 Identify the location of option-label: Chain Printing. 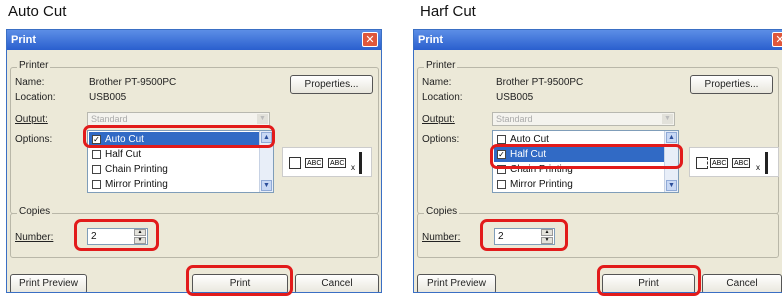
(136, 169).